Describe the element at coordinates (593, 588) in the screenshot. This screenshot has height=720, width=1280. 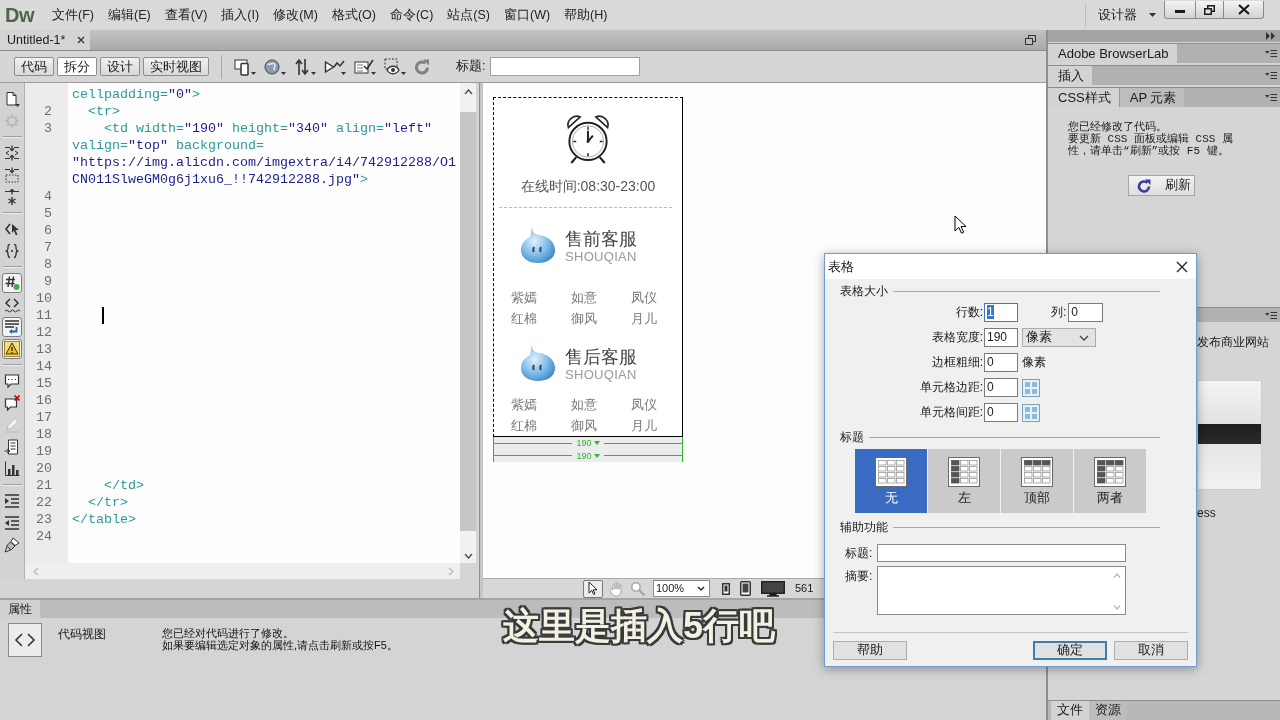
I see `pointer-tool-icon` at that location.